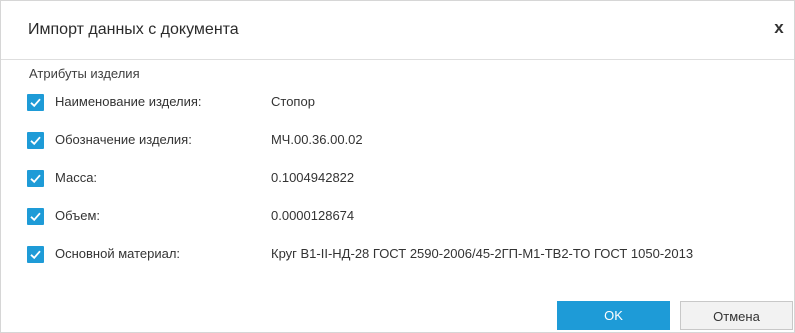  I want to click on name-checkbox, so click(35, 102).